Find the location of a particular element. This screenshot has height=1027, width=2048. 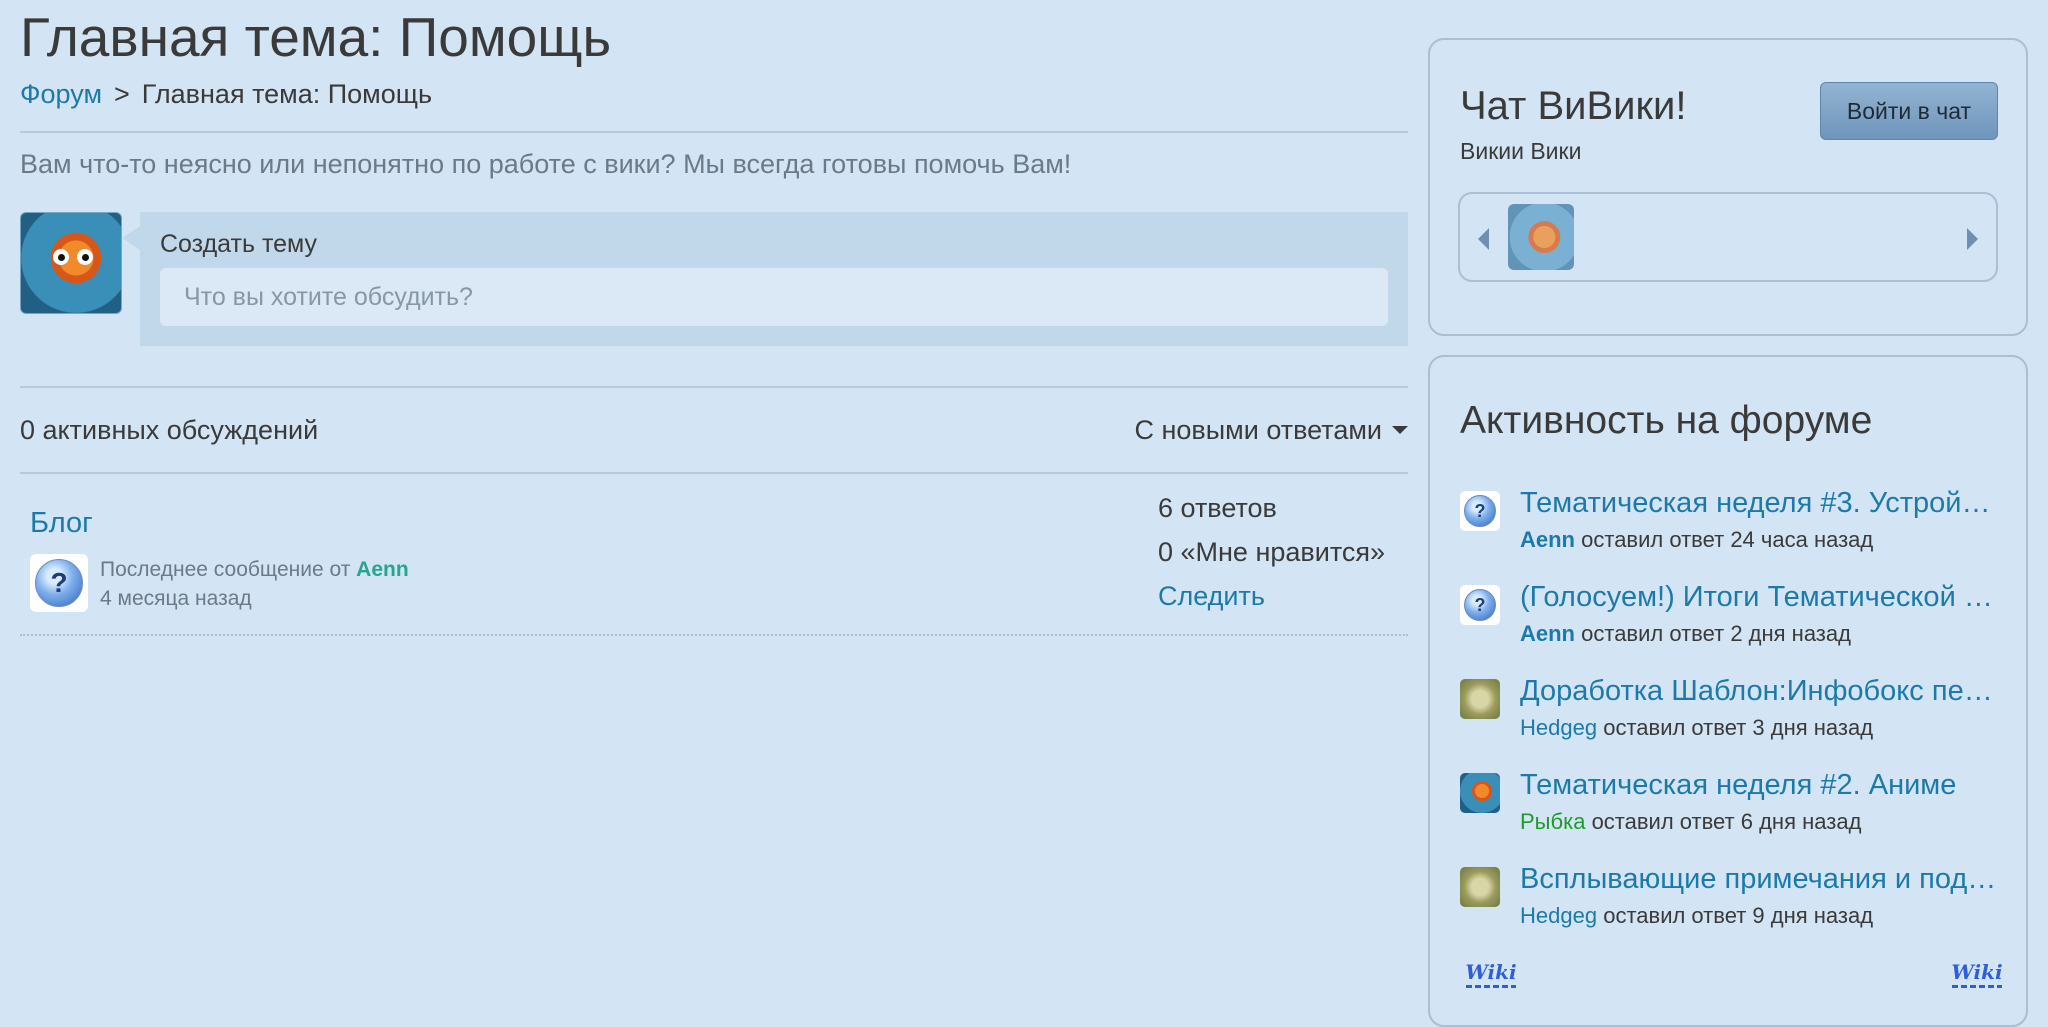

activity-item-user: Рыбка is located at coordinates (1552, 821).